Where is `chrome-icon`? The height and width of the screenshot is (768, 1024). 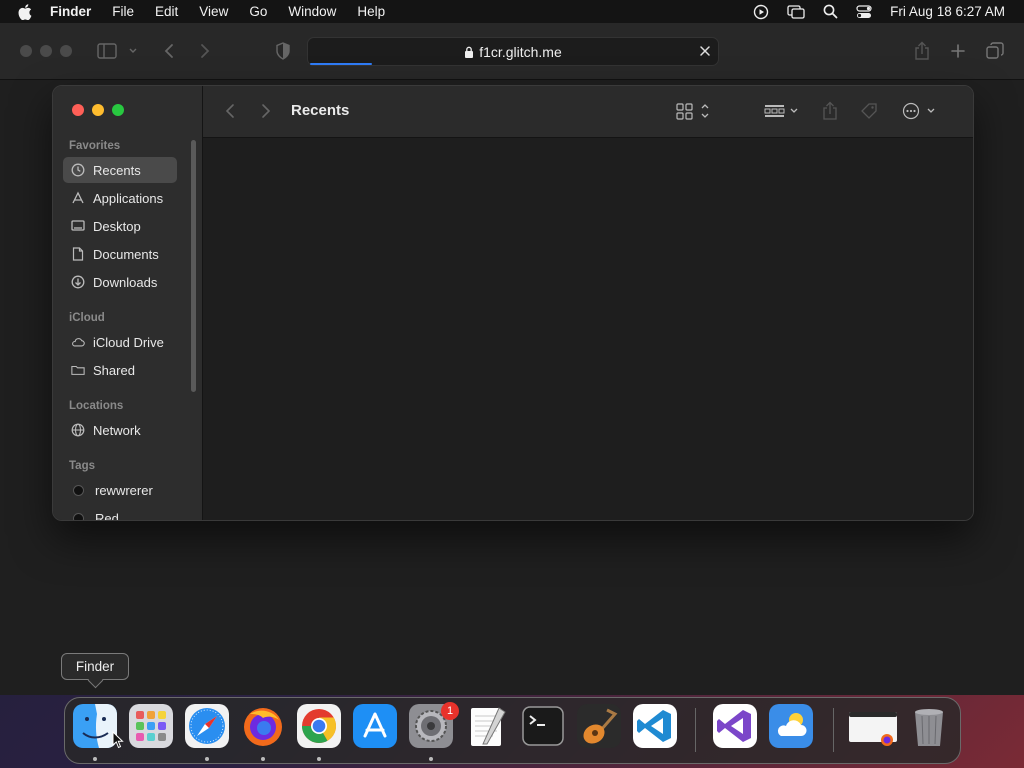 chrome-icon is located at coordinates (319, 726).